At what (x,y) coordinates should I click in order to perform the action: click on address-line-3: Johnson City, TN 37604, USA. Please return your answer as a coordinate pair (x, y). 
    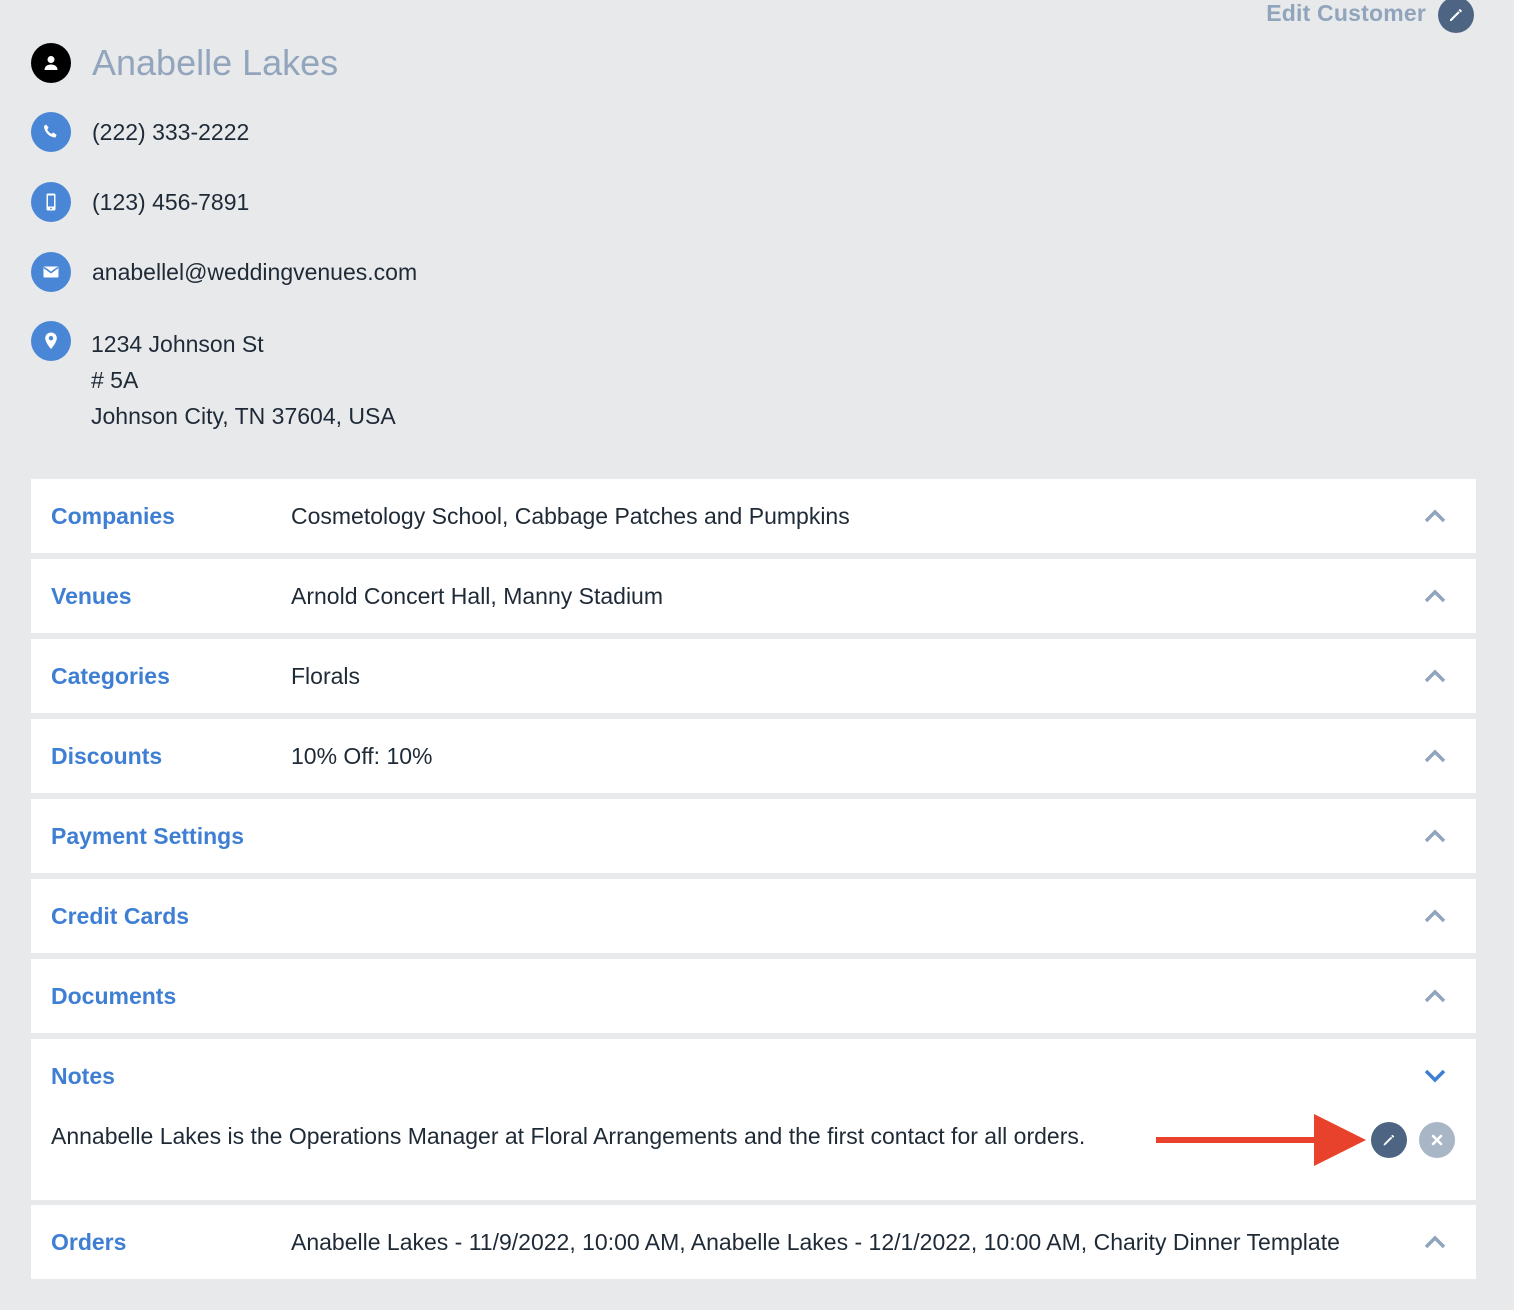
    Looking at the image, I should click on (243, 416).